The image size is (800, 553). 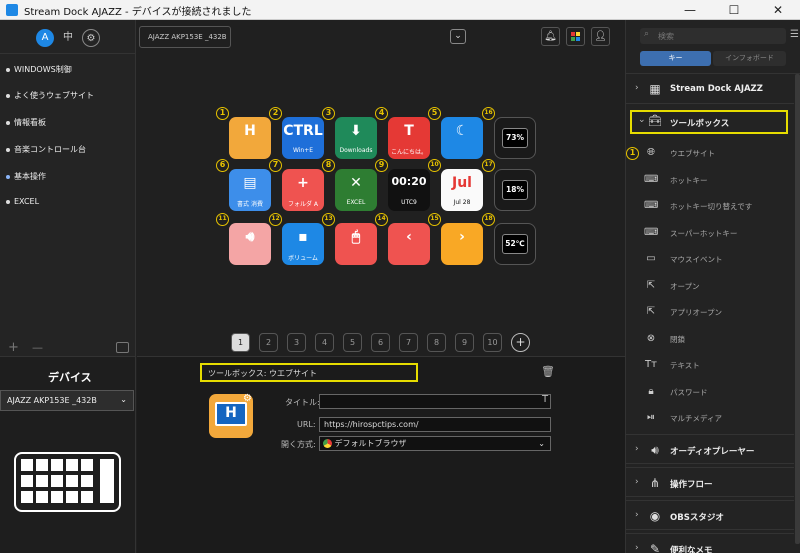 What do you see at coordinates (356, 202) in the screenshot?
I see `key-label: EXCEL` at bounding box center [356, 202].